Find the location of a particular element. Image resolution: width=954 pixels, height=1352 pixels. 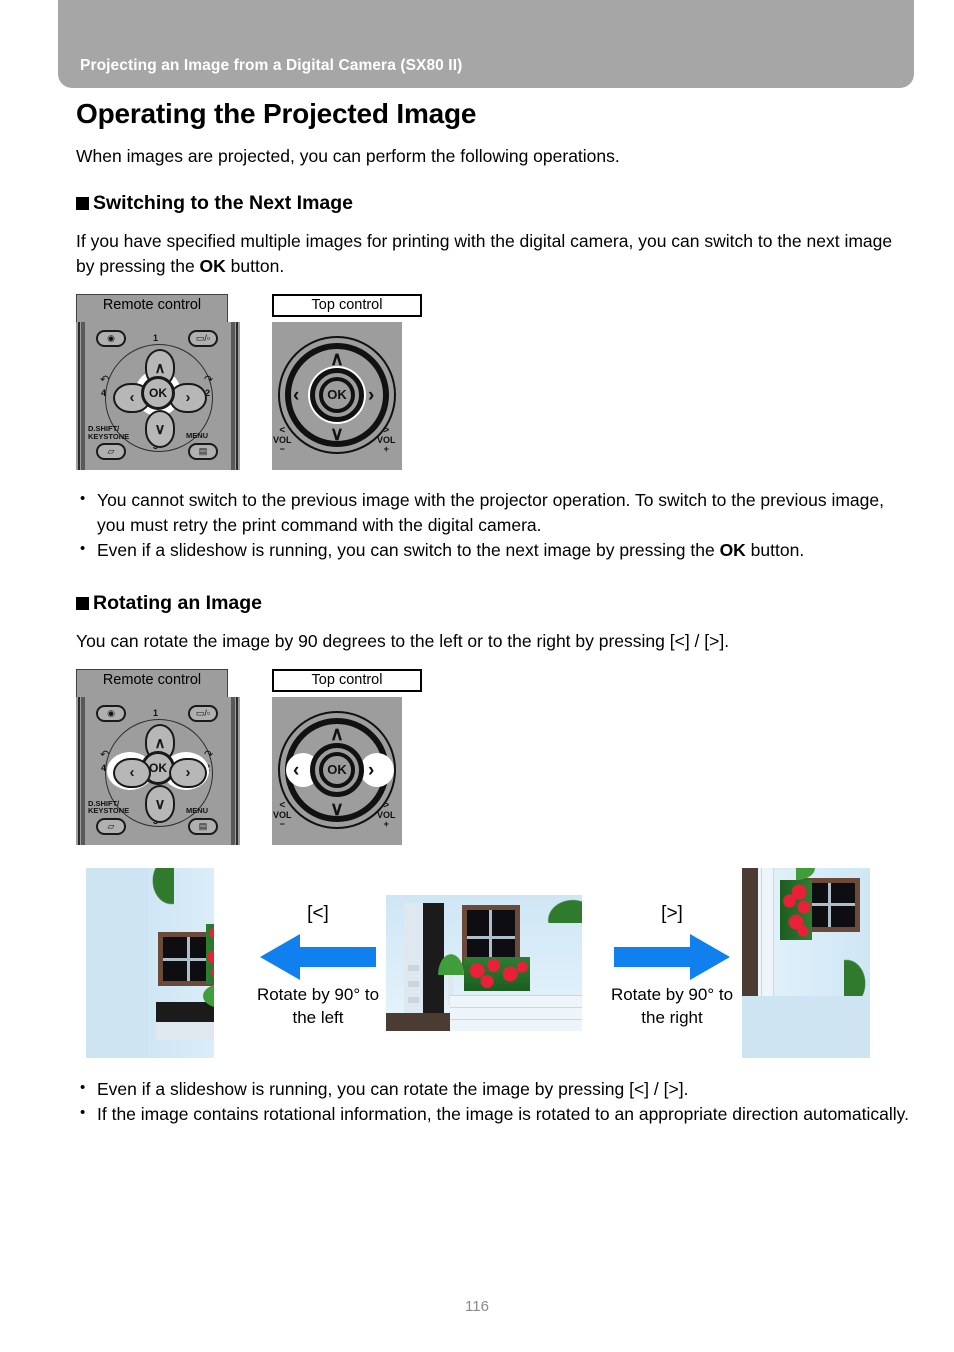

arrow-left-icon is located at coordinates (318, 957).